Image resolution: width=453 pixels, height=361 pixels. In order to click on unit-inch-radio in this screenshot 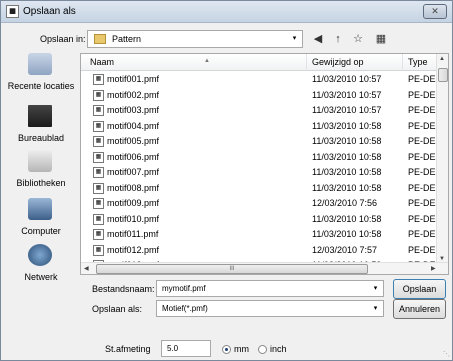, I will do `click(262, 349)`.